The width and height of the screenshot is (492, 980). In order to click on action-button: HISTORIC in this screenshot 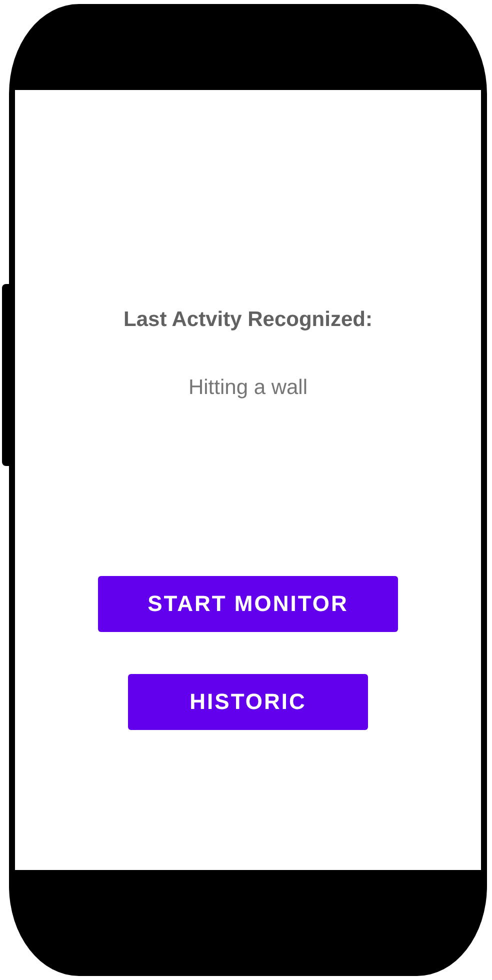, I will do `click(248, 702)`.